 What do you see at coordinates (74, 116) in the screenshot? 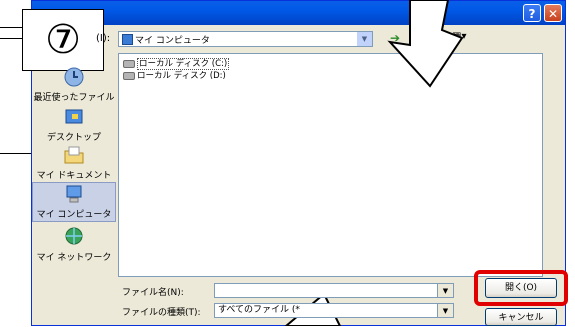
I see `desktop-icon` at bounding box center [74, 116].